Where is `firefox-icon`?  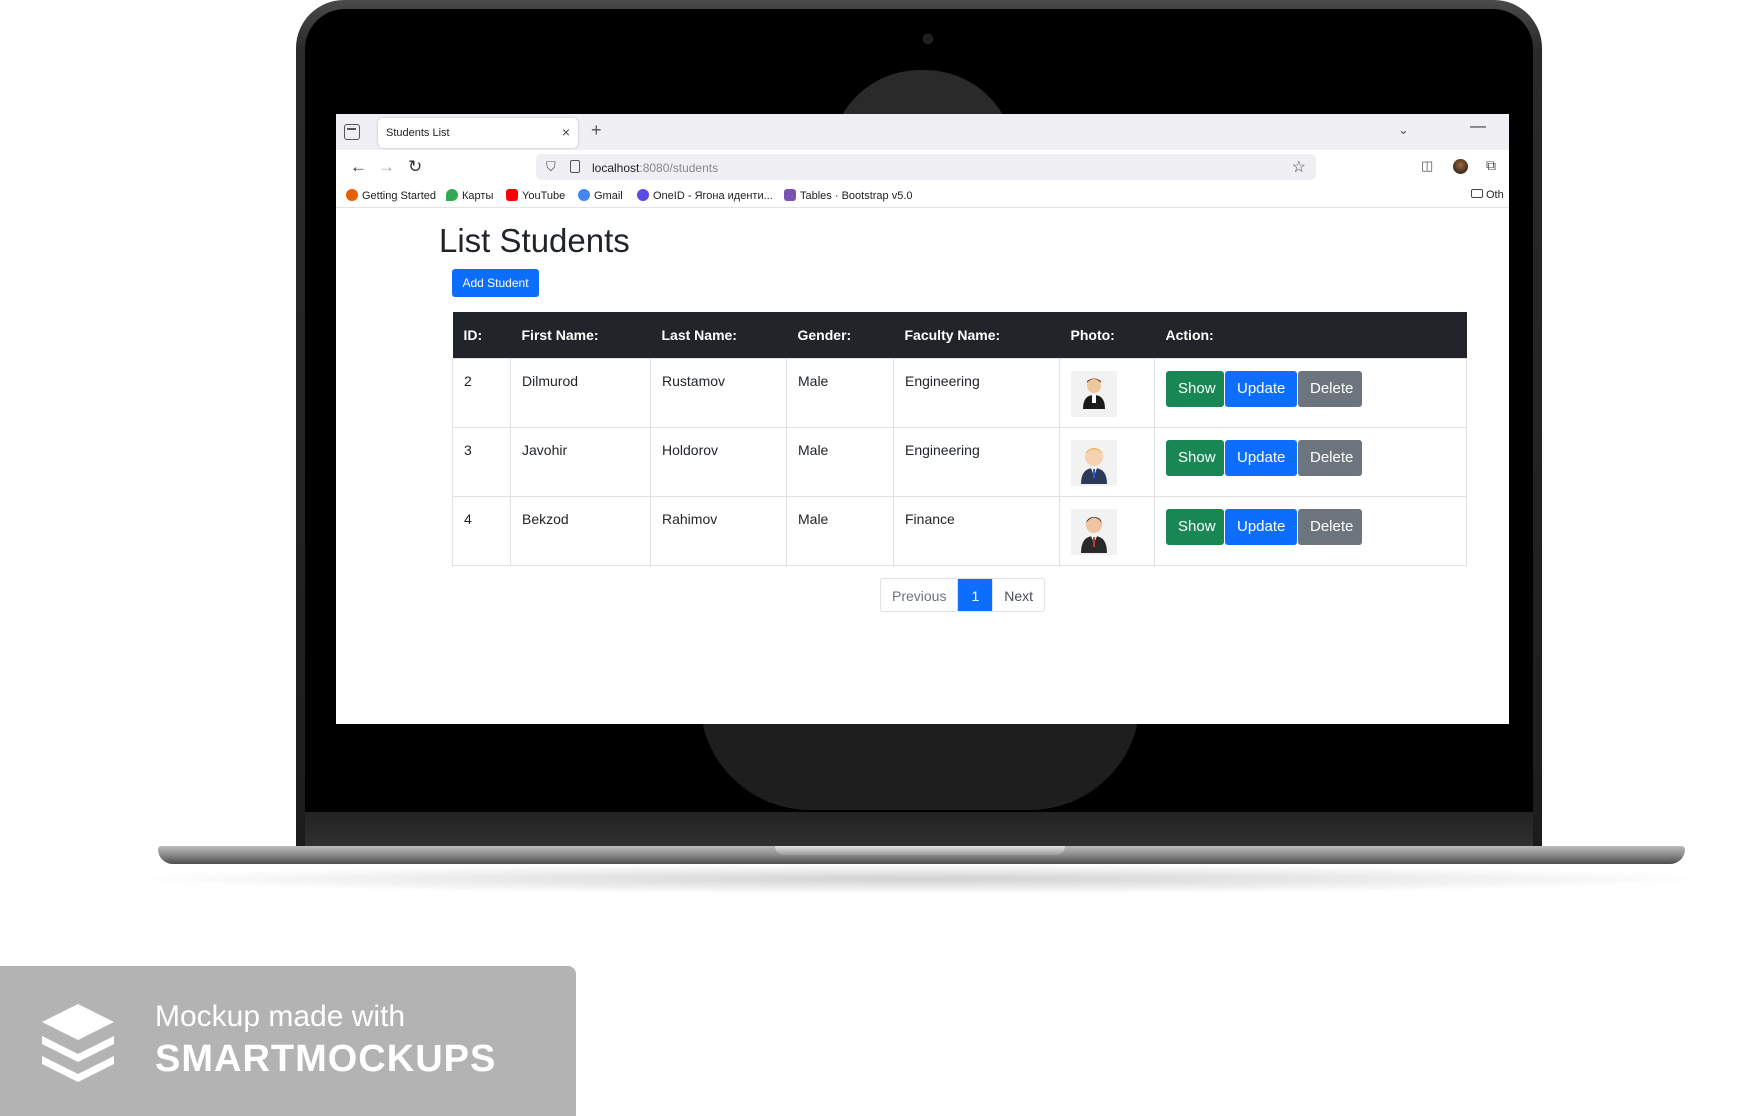
firefox-icon is located at coordinates (352, 195).